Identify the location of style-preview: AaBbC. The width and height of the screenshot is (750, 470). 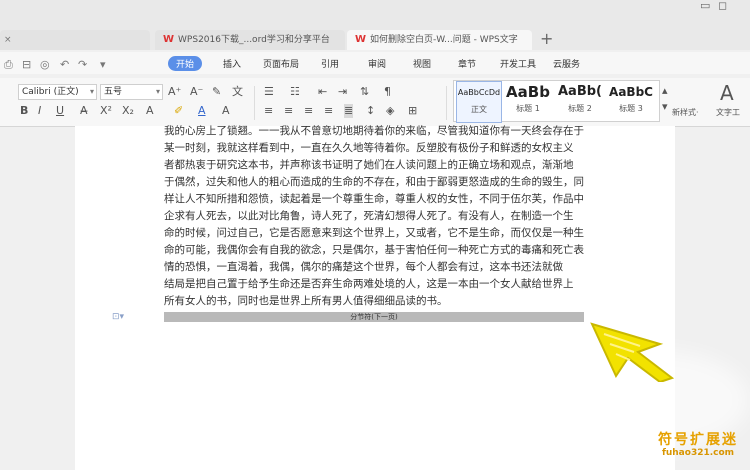
(631, 92).